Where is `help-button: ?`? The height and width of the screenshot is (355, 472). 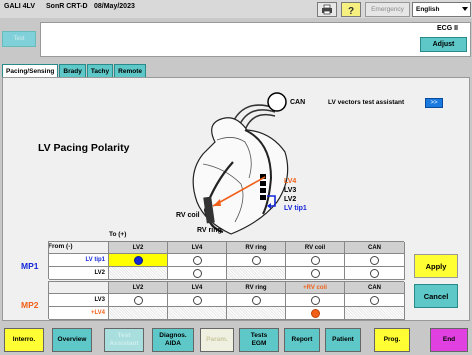
help-button: ? is located at coordinates (351, 9).